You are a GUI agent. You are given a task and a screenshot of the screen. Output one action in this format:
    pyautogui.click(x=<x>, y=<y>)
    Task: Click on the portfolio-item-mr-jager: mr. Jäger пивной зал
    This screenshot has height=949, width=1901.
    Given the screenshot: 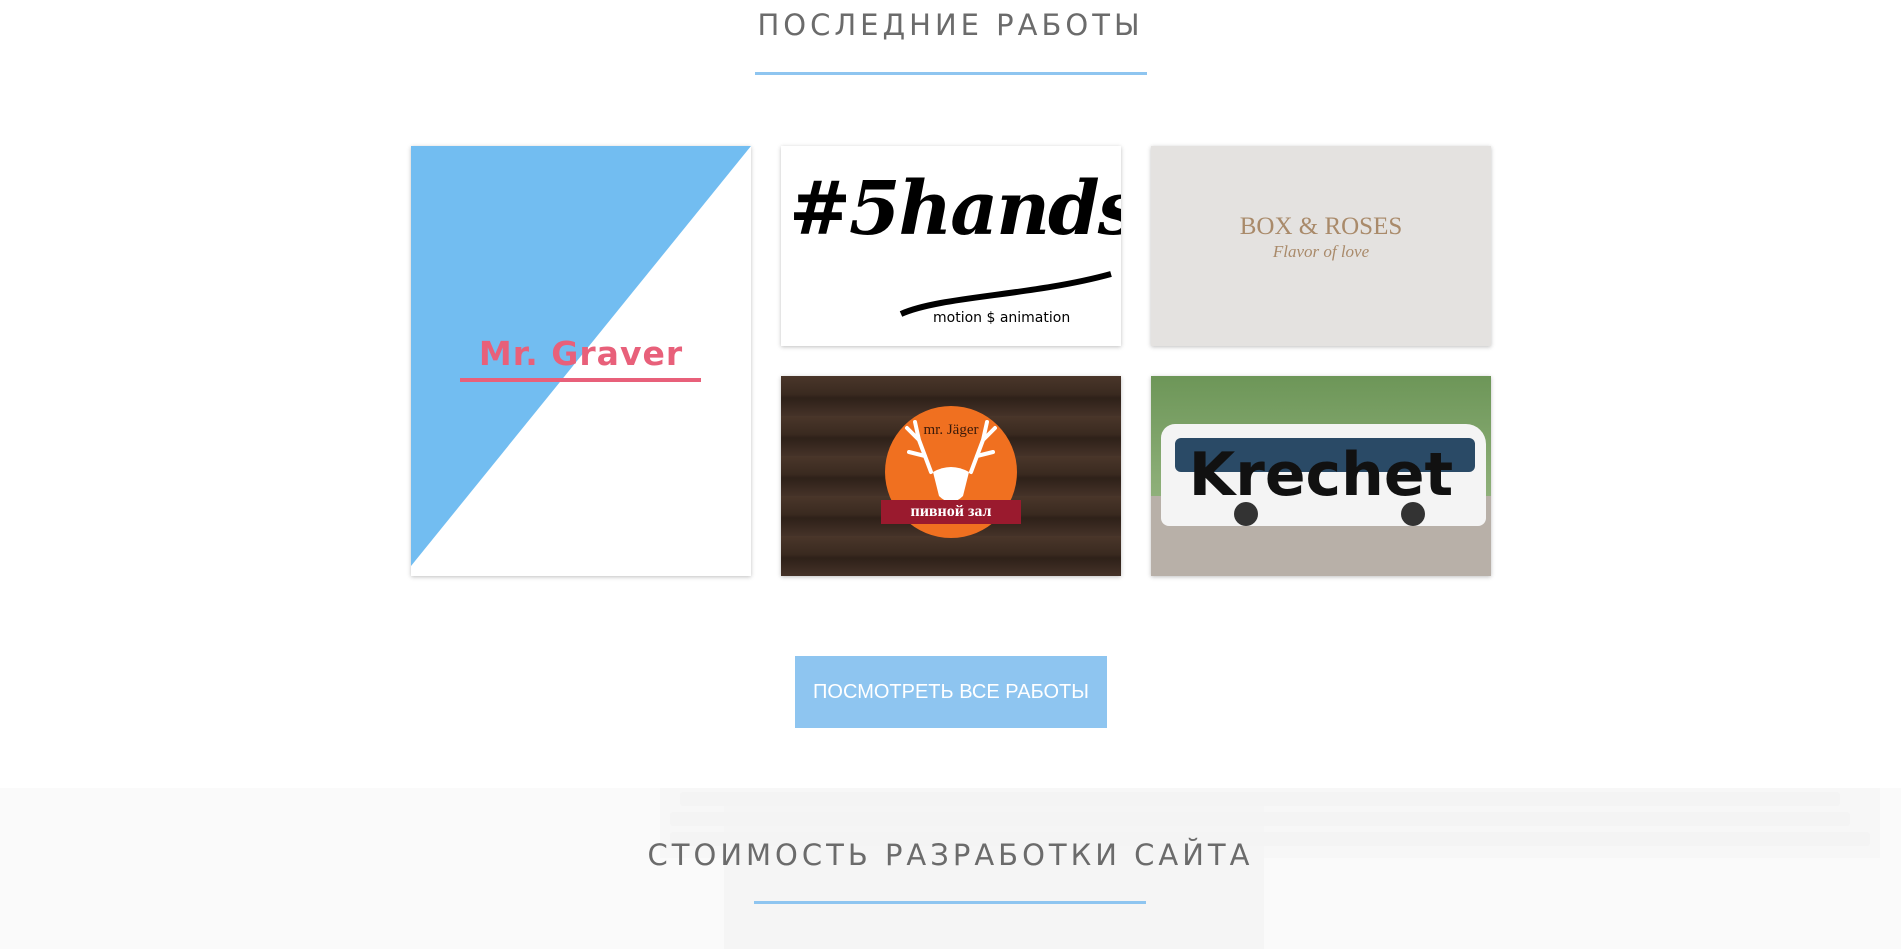 What is the action you would take?
    pyautogui.click(x=951, y=476)
    